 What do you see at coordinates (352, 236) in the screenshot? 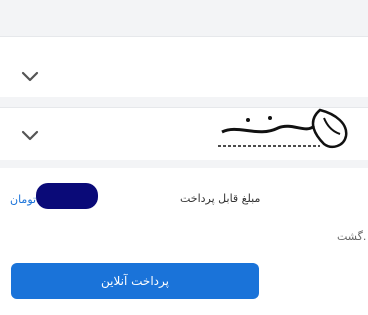
I see `note-text: گشت.` at bounding box center [352, 236].